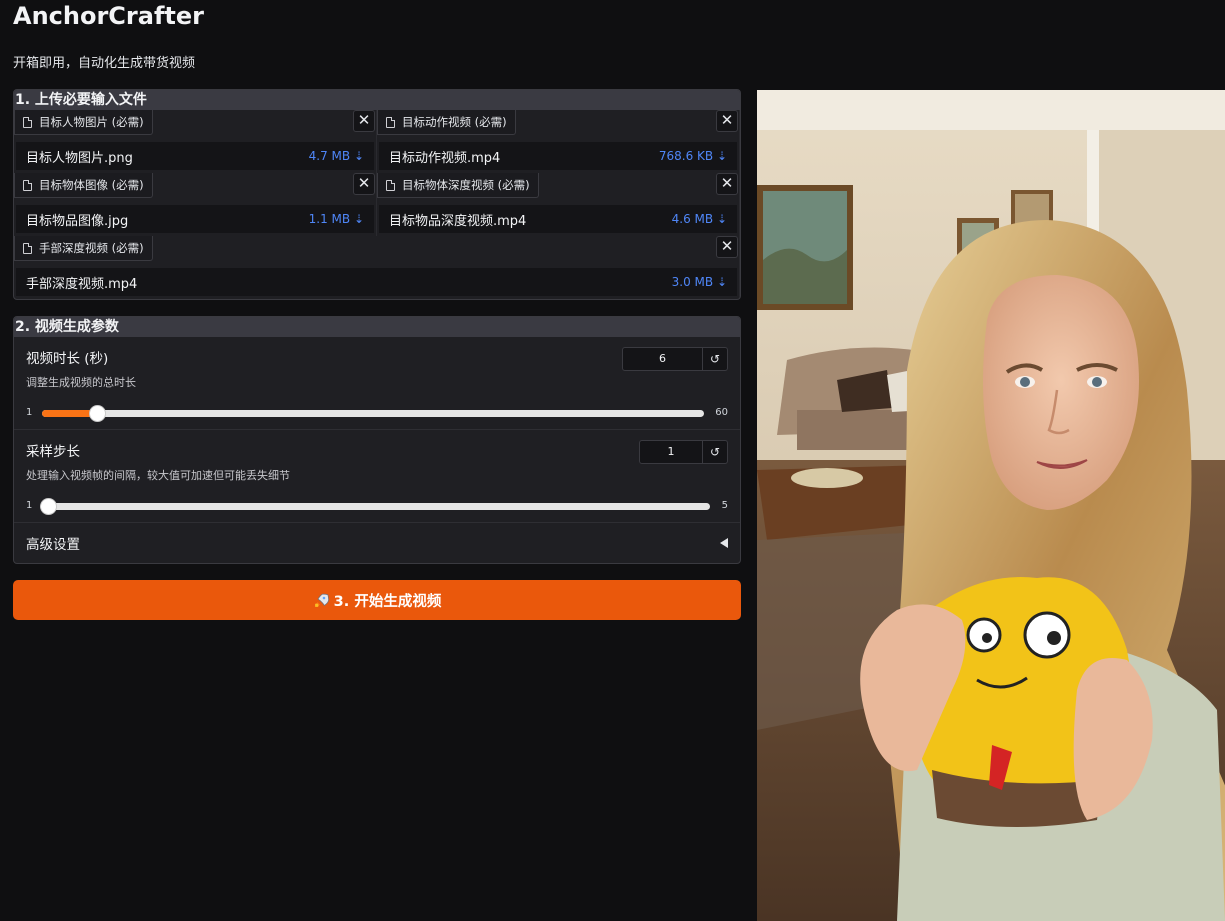 The image size is (1225, 921). What do you see at coordinates (82, 284) in the screenshot?
I see `file-name: 手部深度视频.mp4` at bounding box center [82, 284].